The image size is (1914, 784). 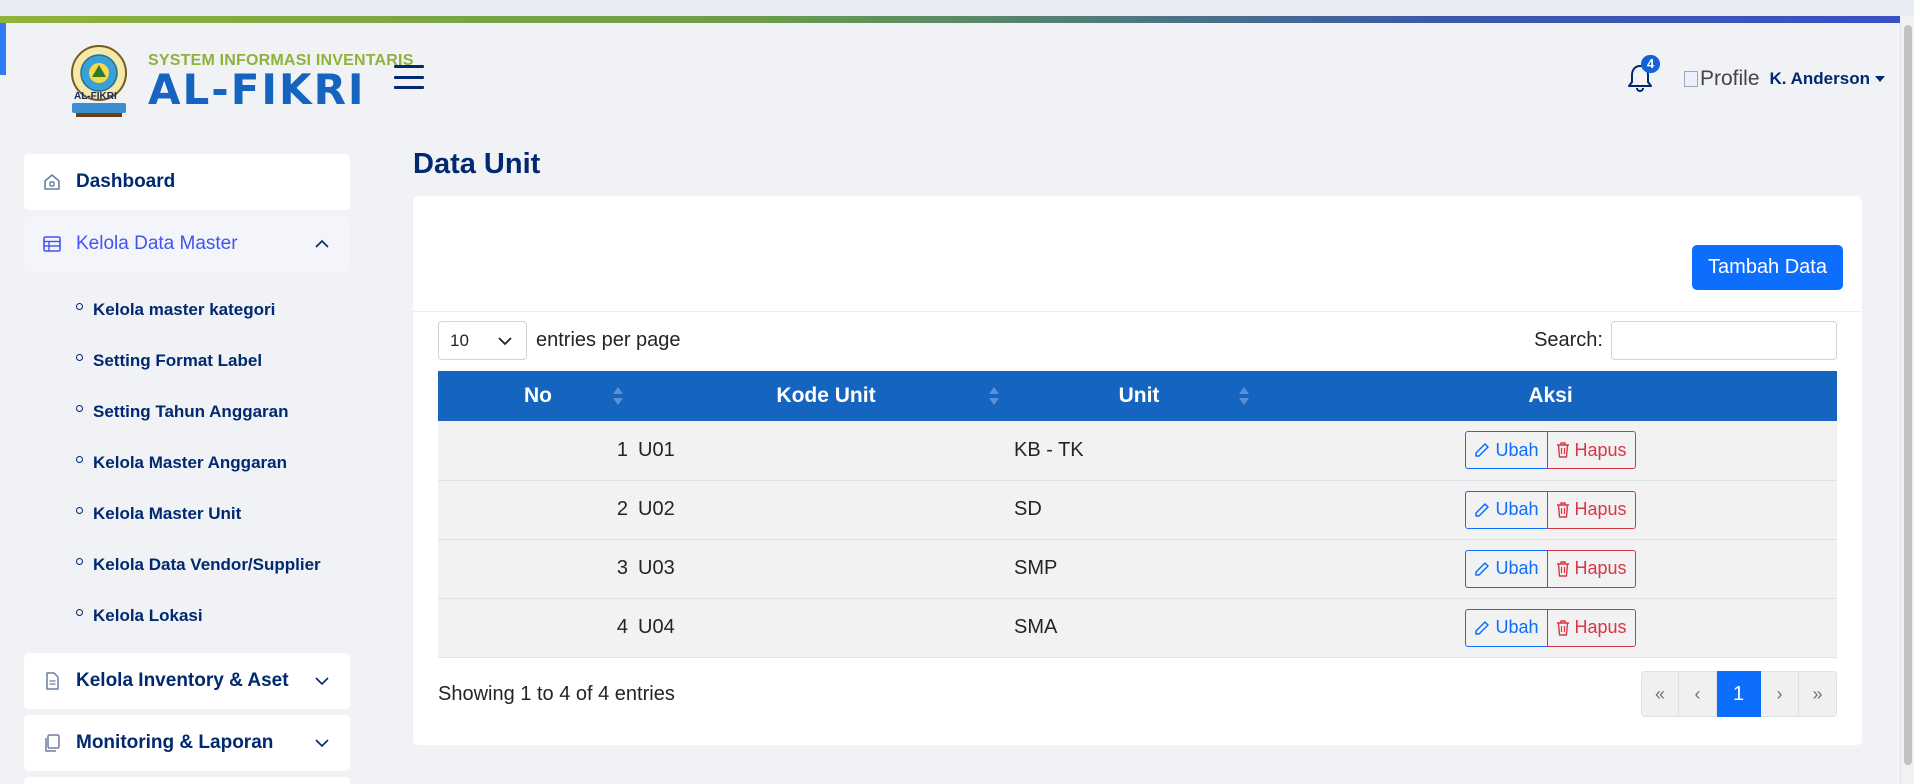 I want to click on caret-down-icon, so click(x=1879, y=79).